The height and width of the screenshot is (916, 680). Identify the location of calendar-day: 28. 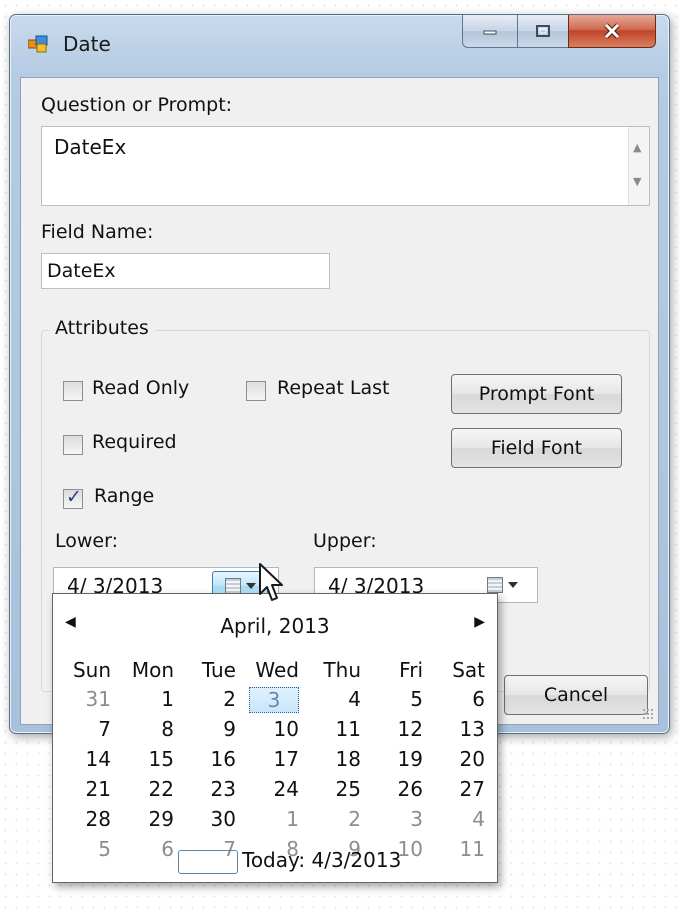
(86, 819).